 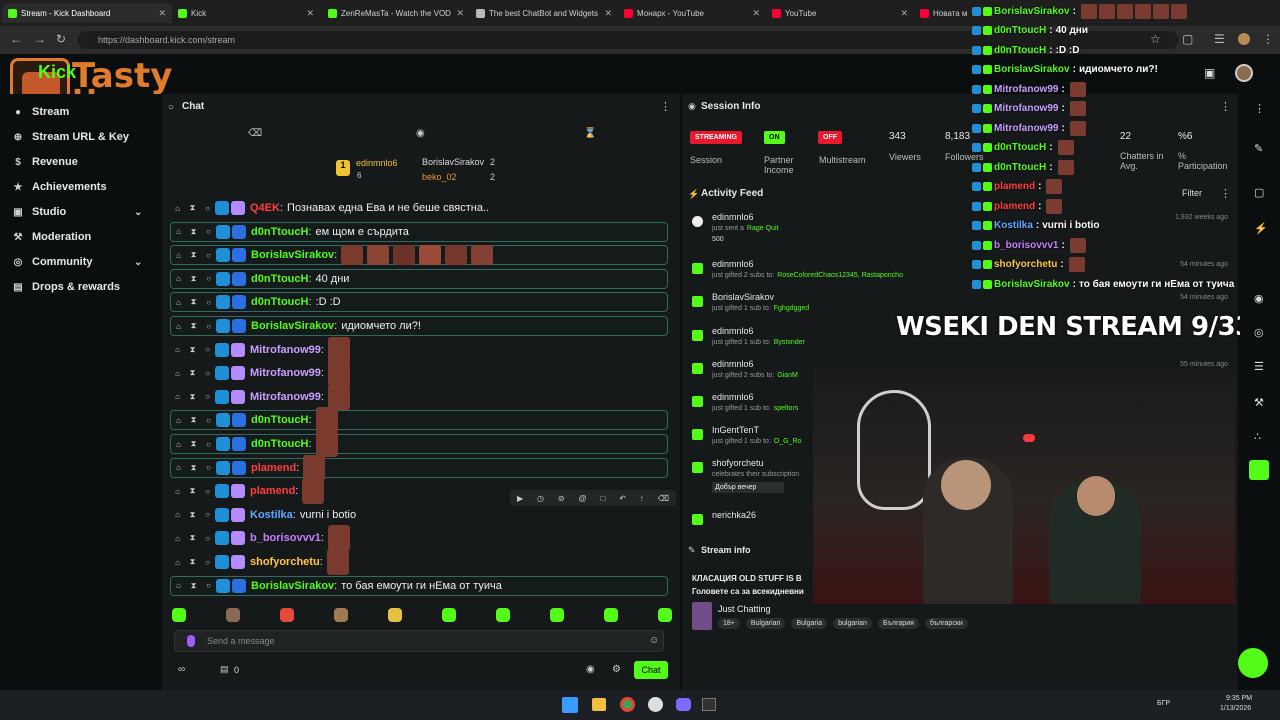 I want to click on help-button, so click(x=1253, y=663).